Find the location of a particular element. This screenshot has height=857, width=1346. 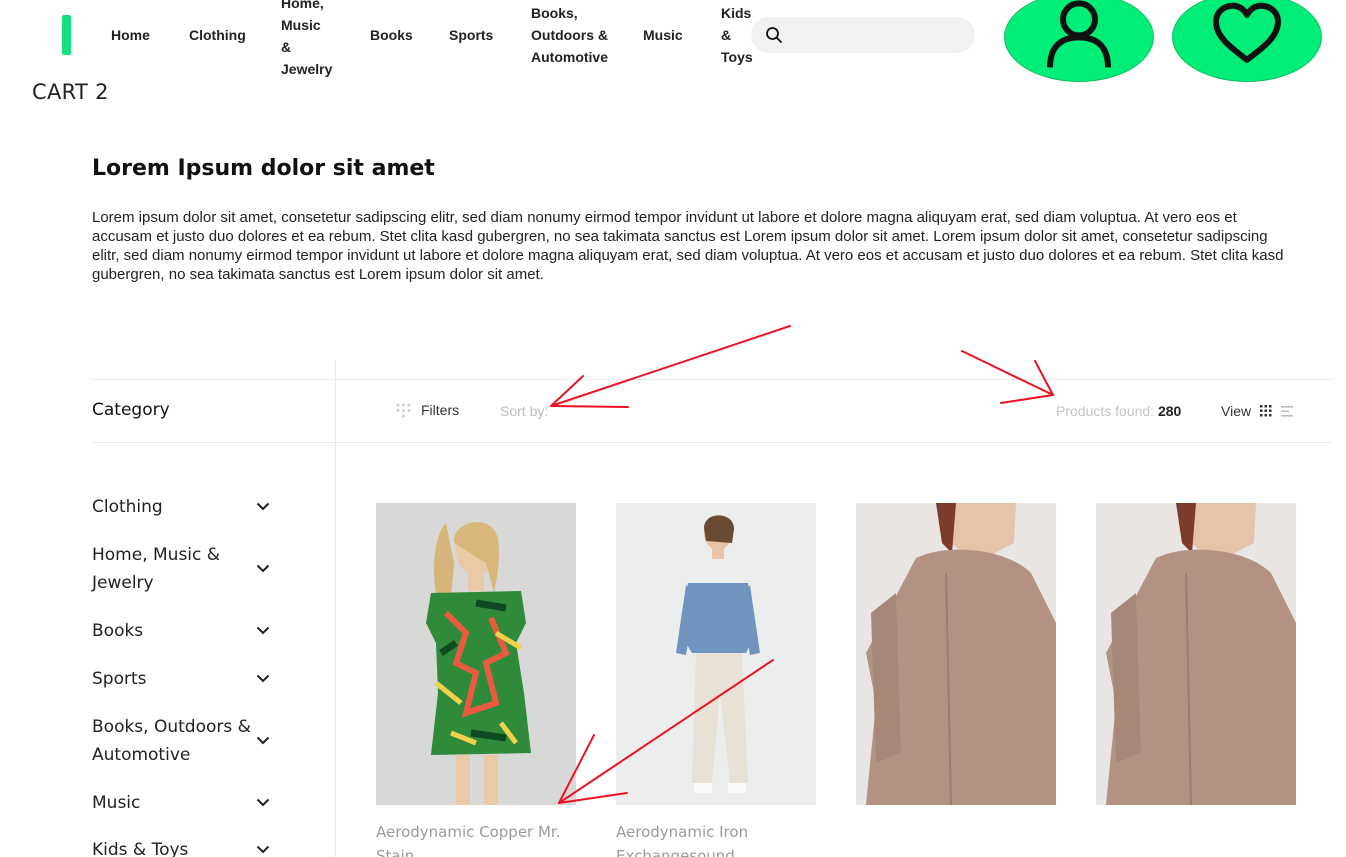

nav-item-music: Music is located at coordinates (663, 35).